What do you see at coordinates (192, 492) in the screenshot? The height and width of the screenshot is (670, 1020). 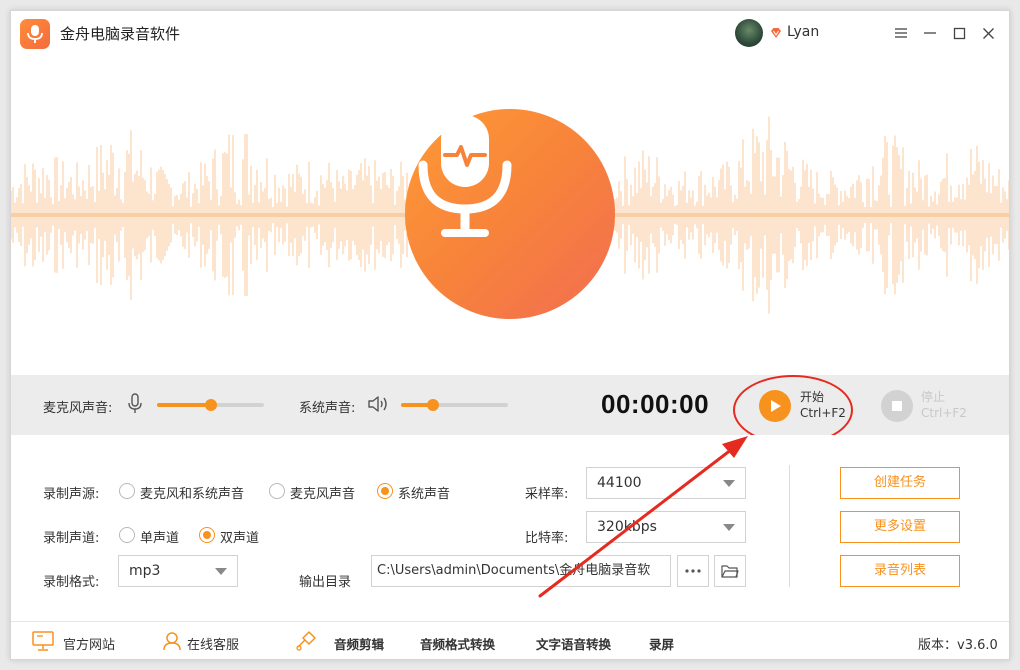 I see `source-option-label: 麦克风和系统声音` at bounding box center [192, 492].